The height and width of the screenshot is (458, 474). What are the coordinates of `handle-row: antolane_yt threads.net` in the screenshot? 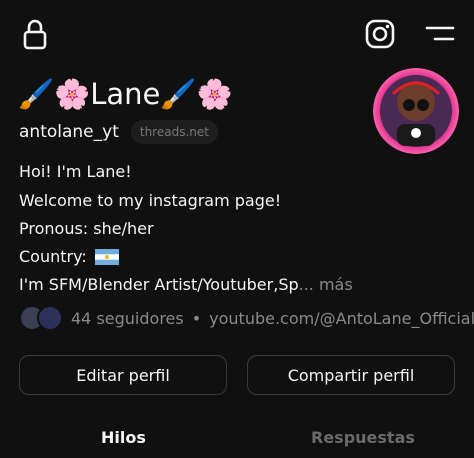 It's located at (118, 132).